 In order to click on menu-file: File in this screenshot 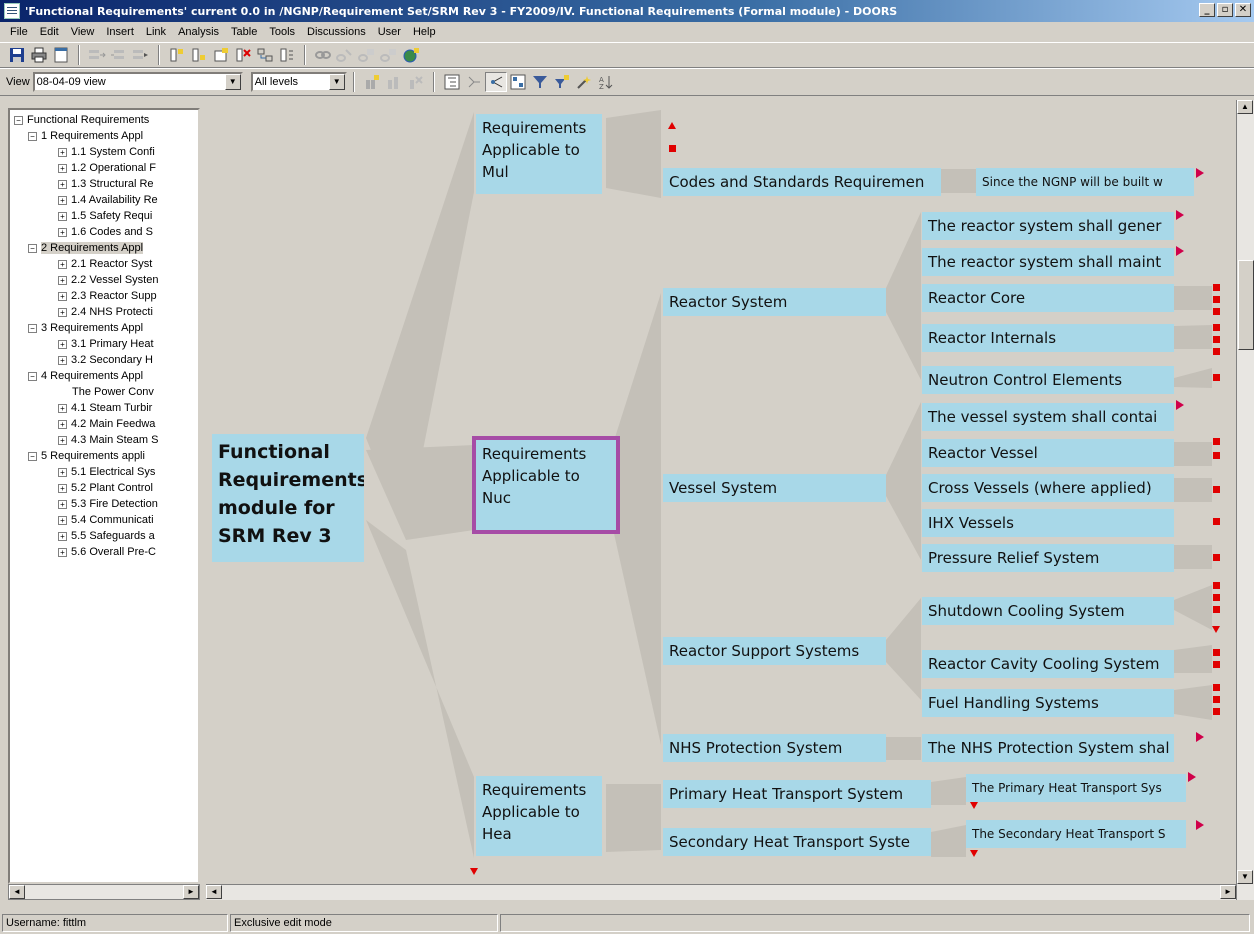, I will do `click(19, 32)`.